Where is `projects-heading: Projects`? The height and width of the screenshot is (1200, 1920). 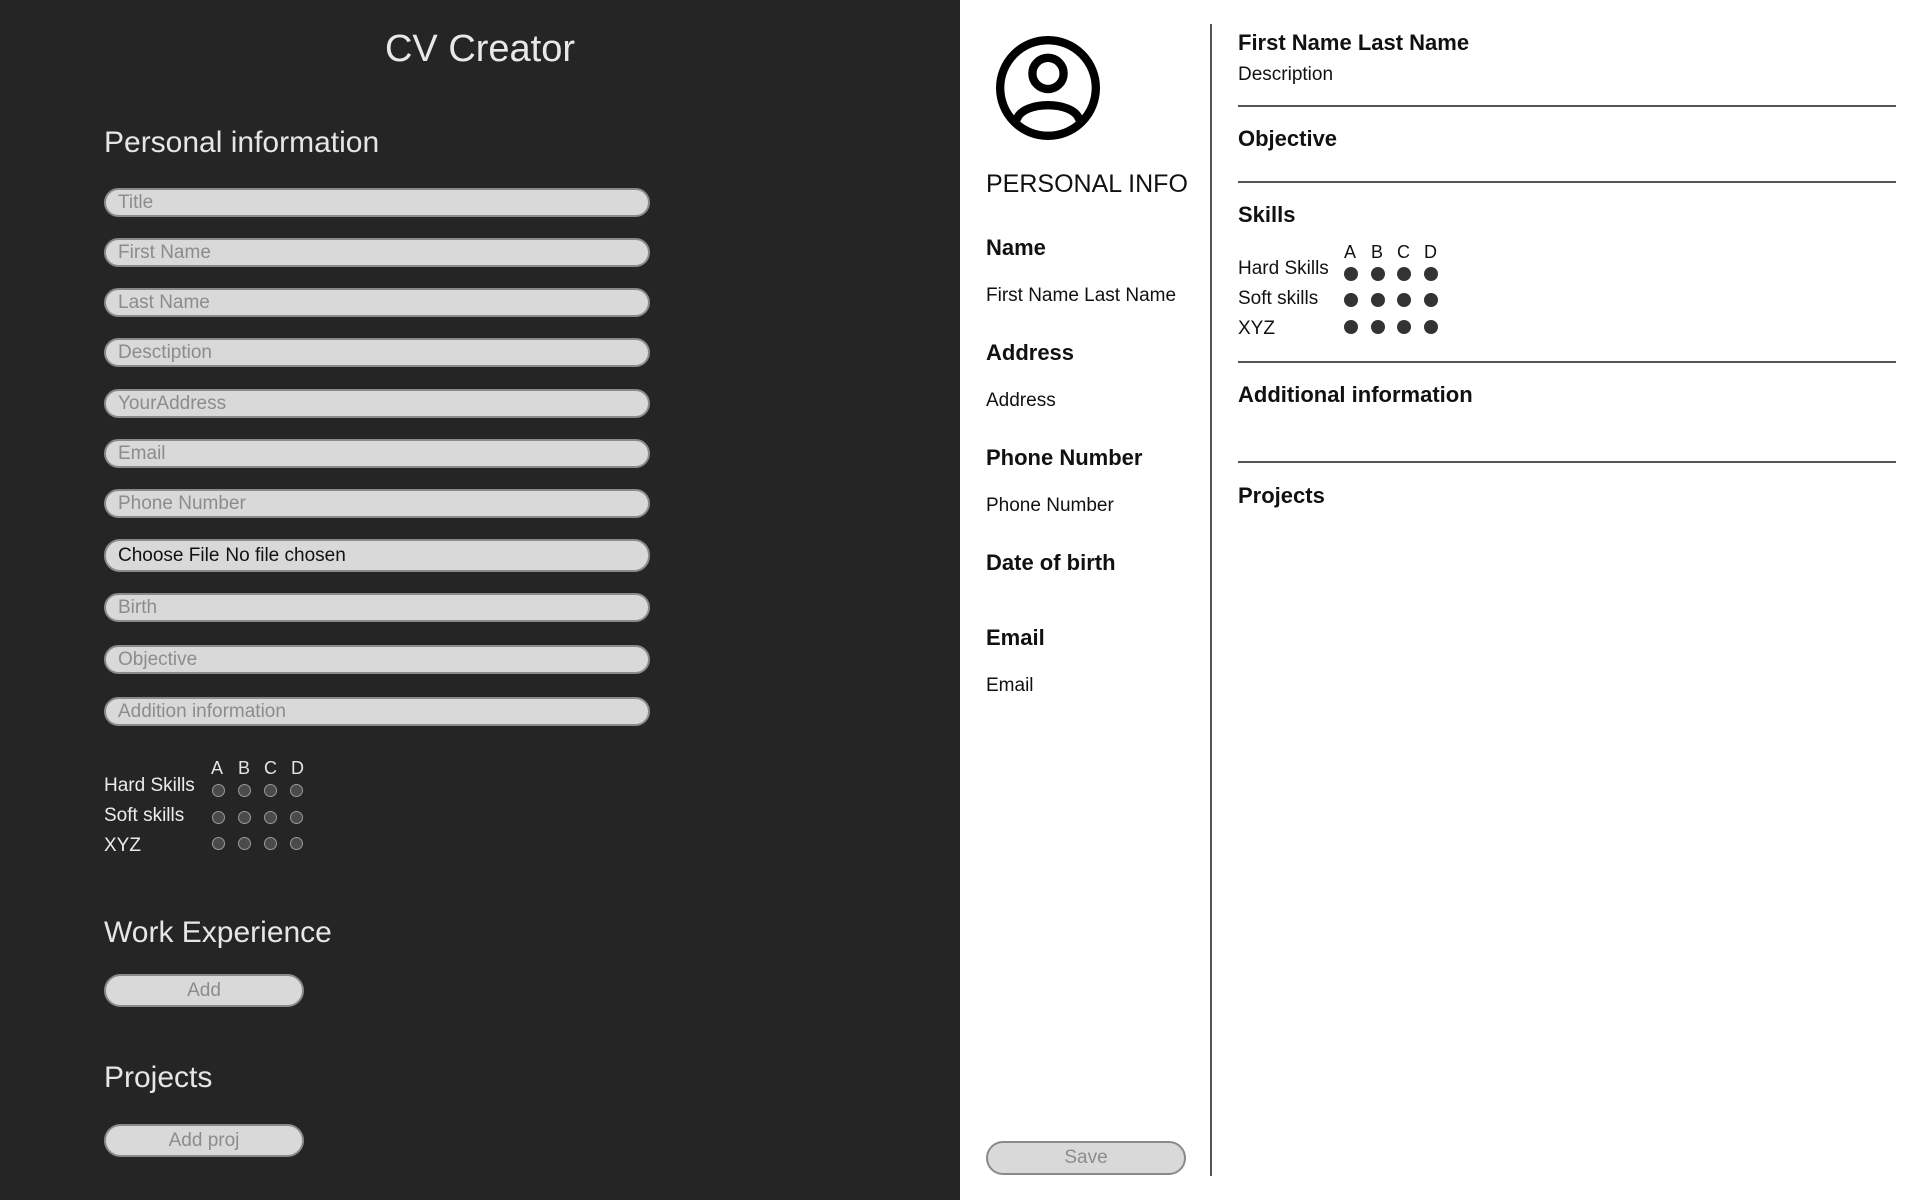 projects-heading: Projects is located at coordinates (1281, 495).